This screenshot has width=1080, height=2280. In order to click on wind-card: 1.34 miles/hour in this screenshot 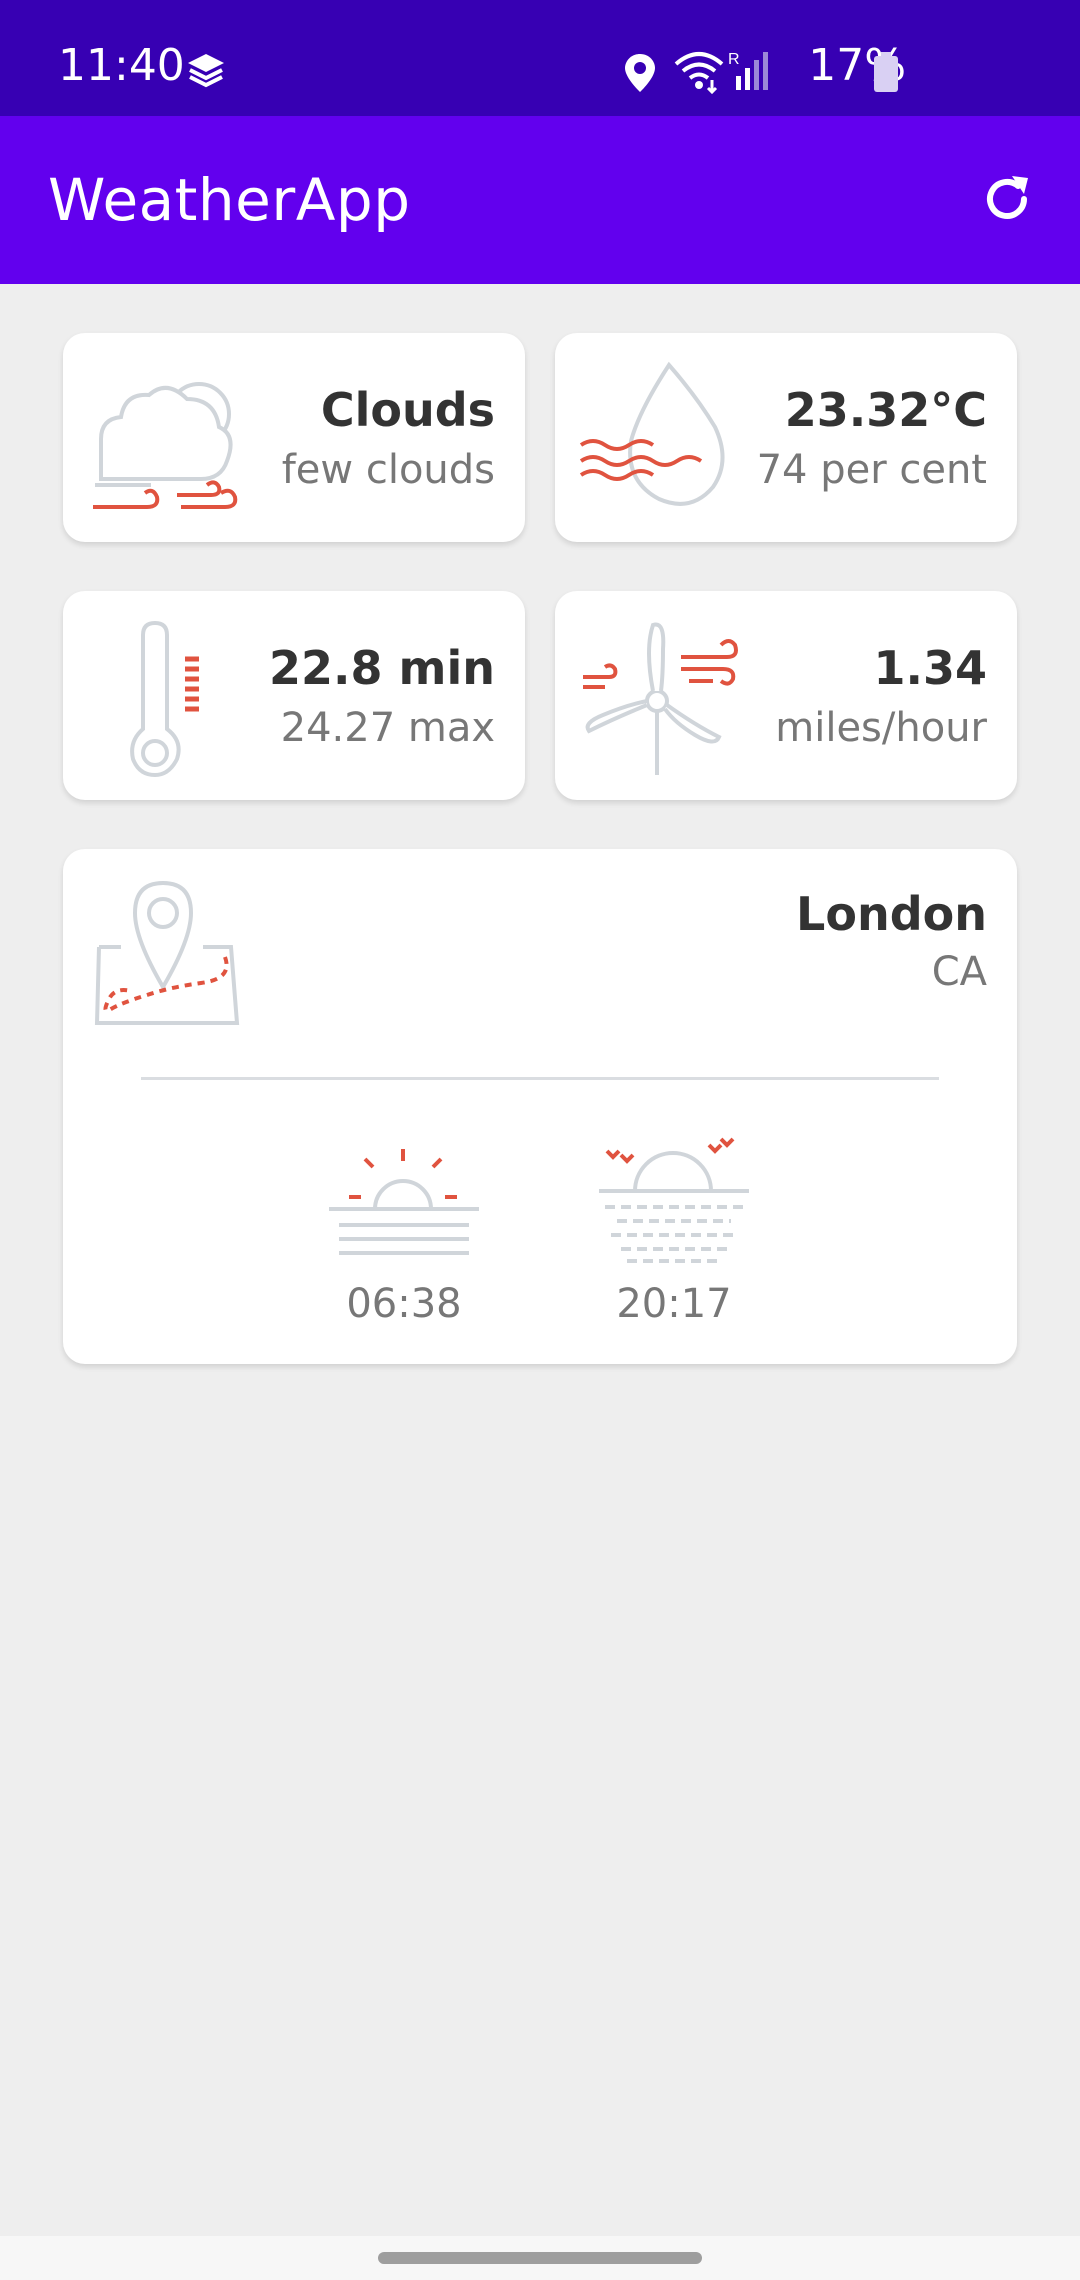, I will do `click(786, 695)`.